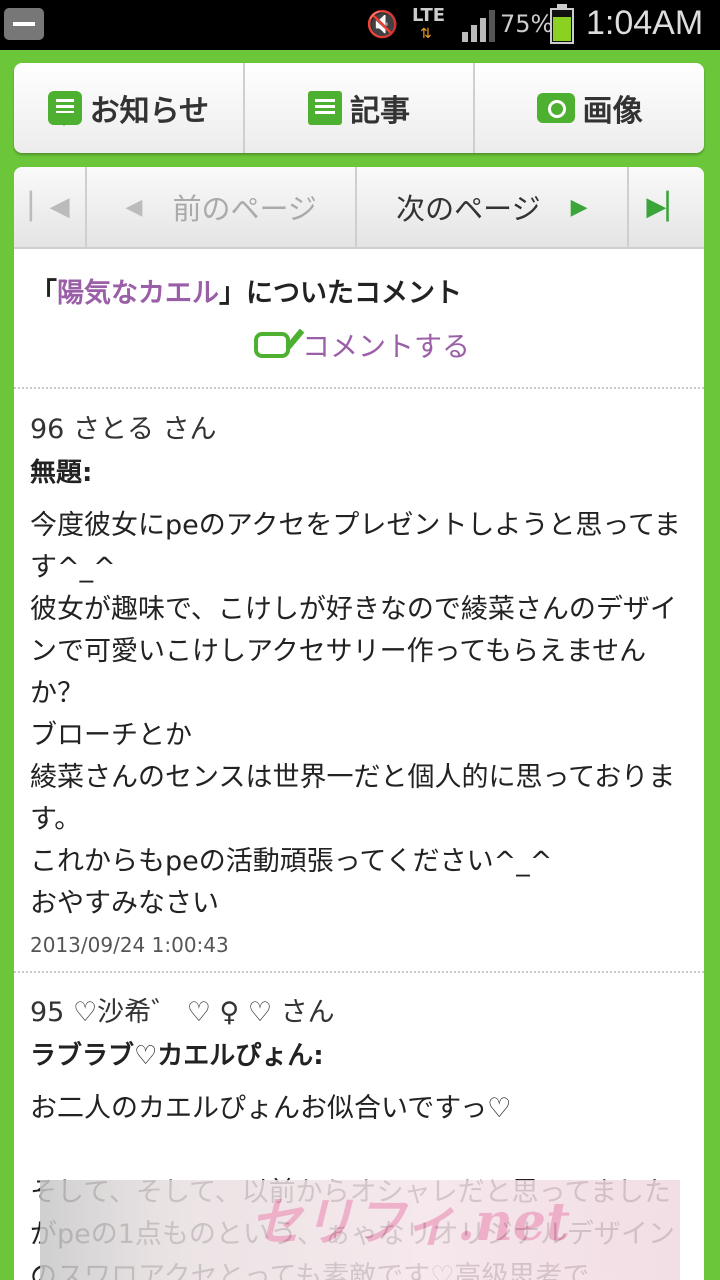 The width and height of the screenshot is (720, 1280). Describe the element at coordinates (645, 23) in the screenshot. I see `clock: 1:04AM` at that location.